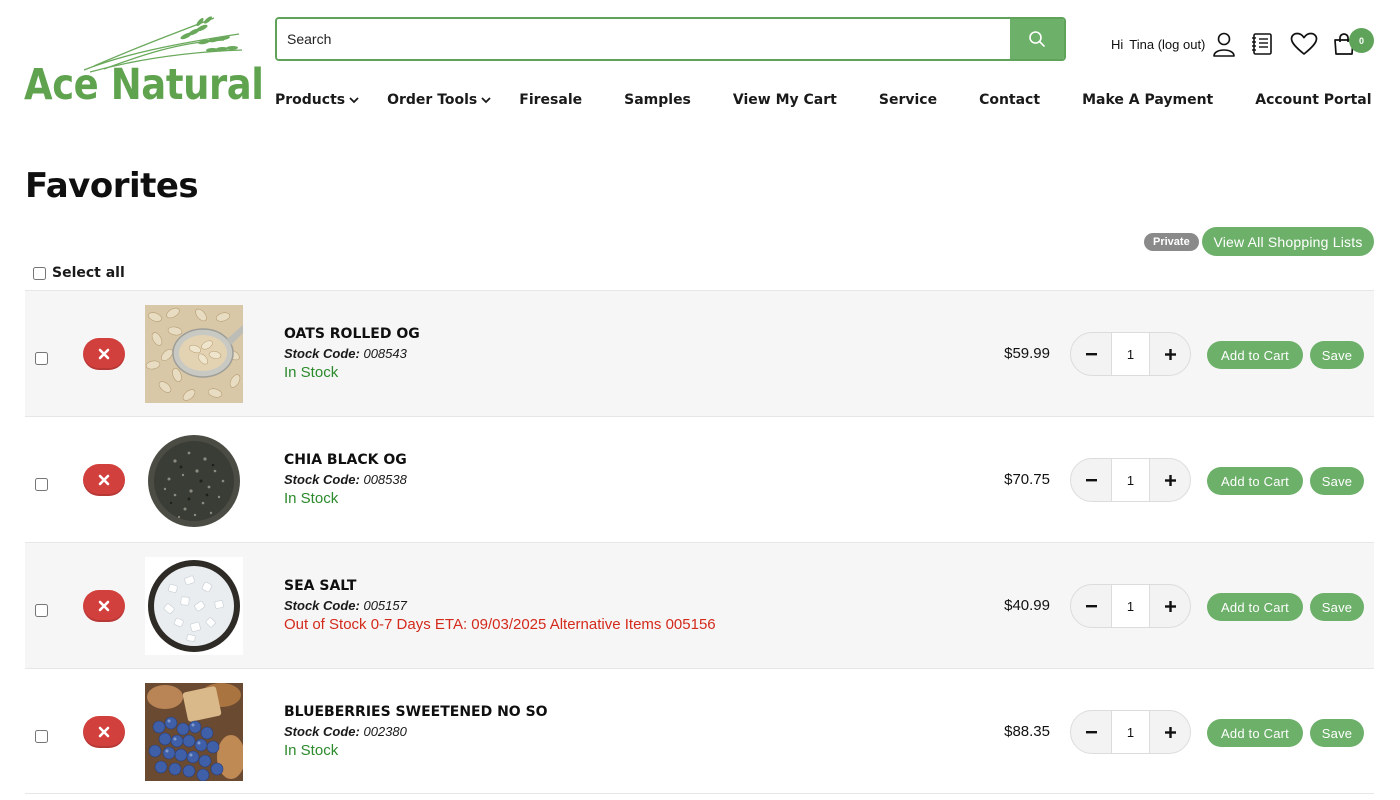 The width and height of the screenshot is (1400, 800). What do you see at coordinates (39, 273) in the screenshot?
I see `select-all-checkbox` at bounding box center [39, 273].